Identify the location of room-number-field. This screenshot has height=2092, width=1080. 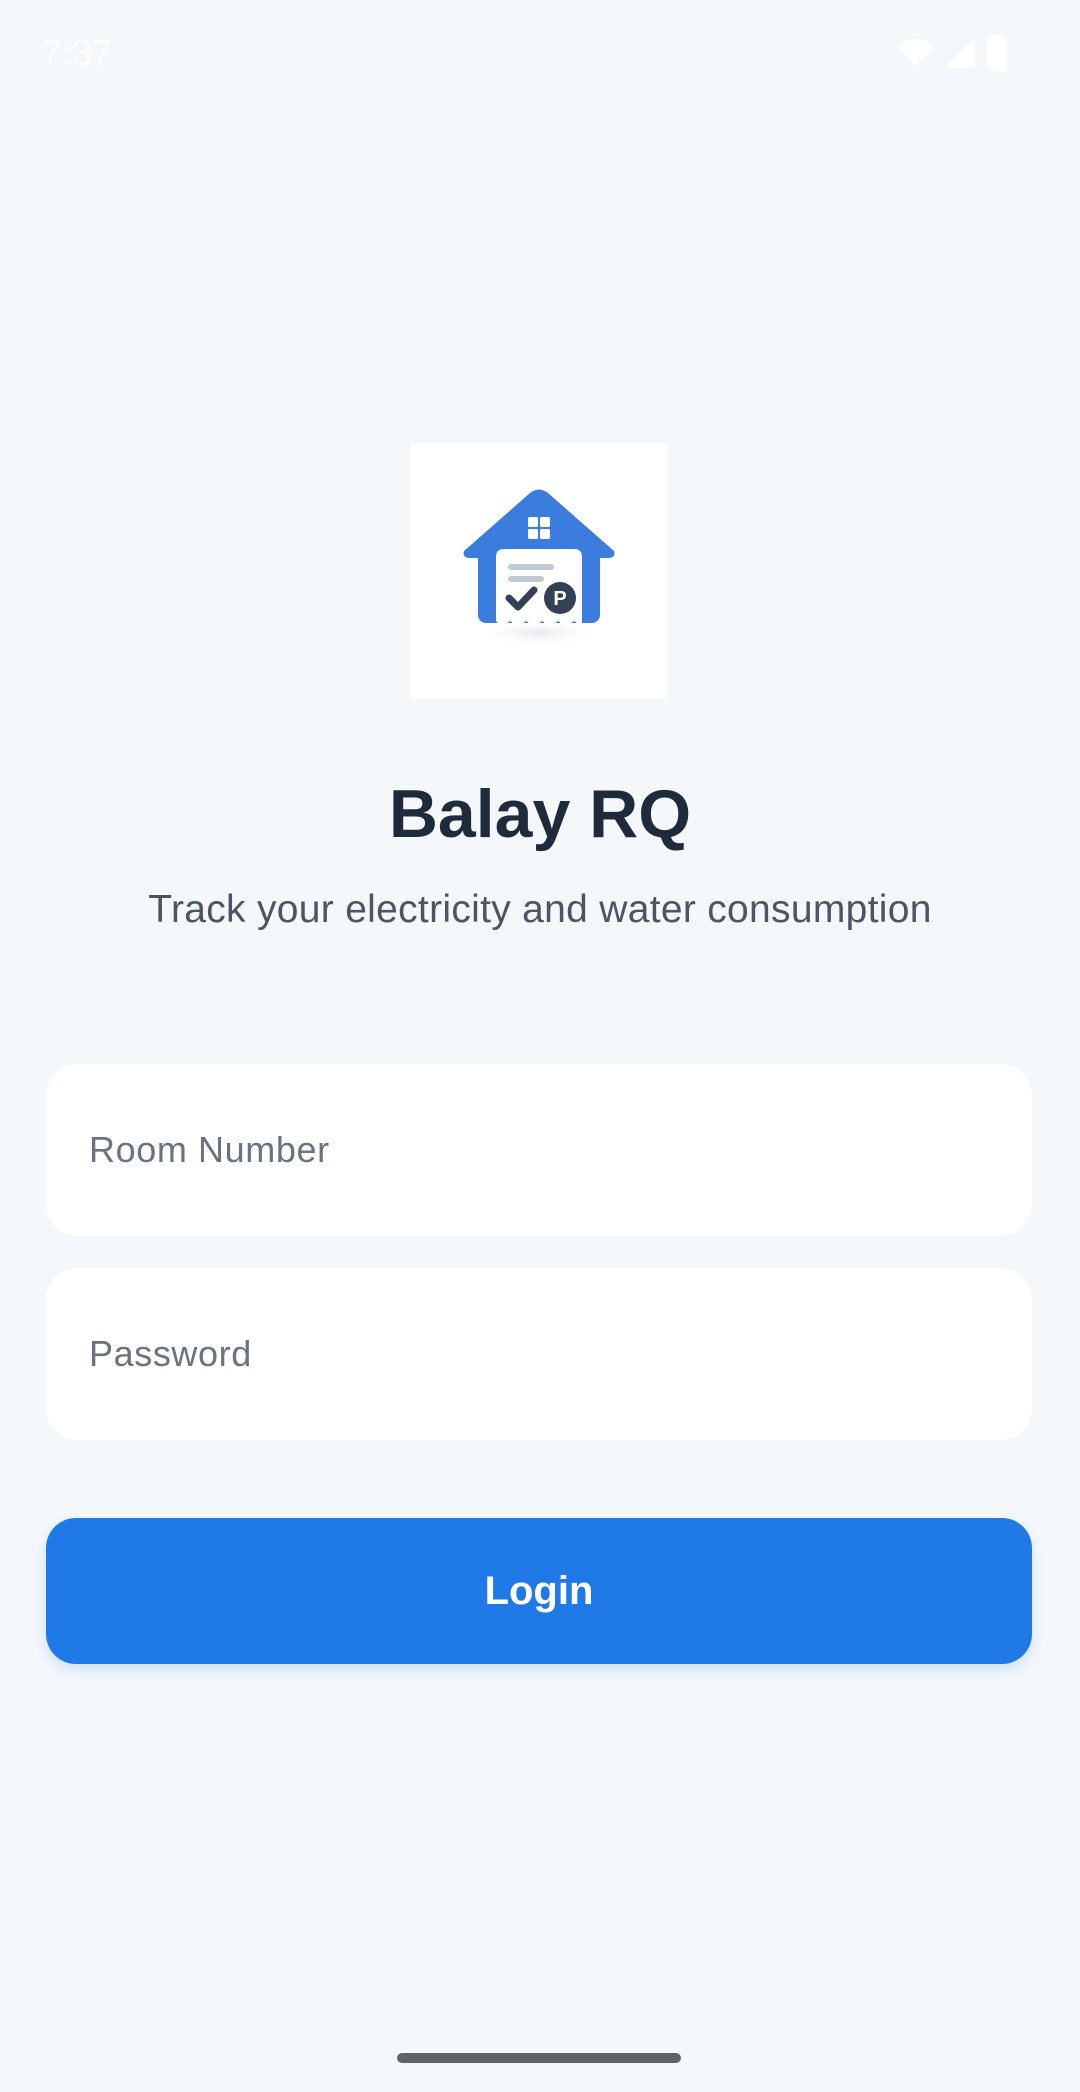
(539, 1150).